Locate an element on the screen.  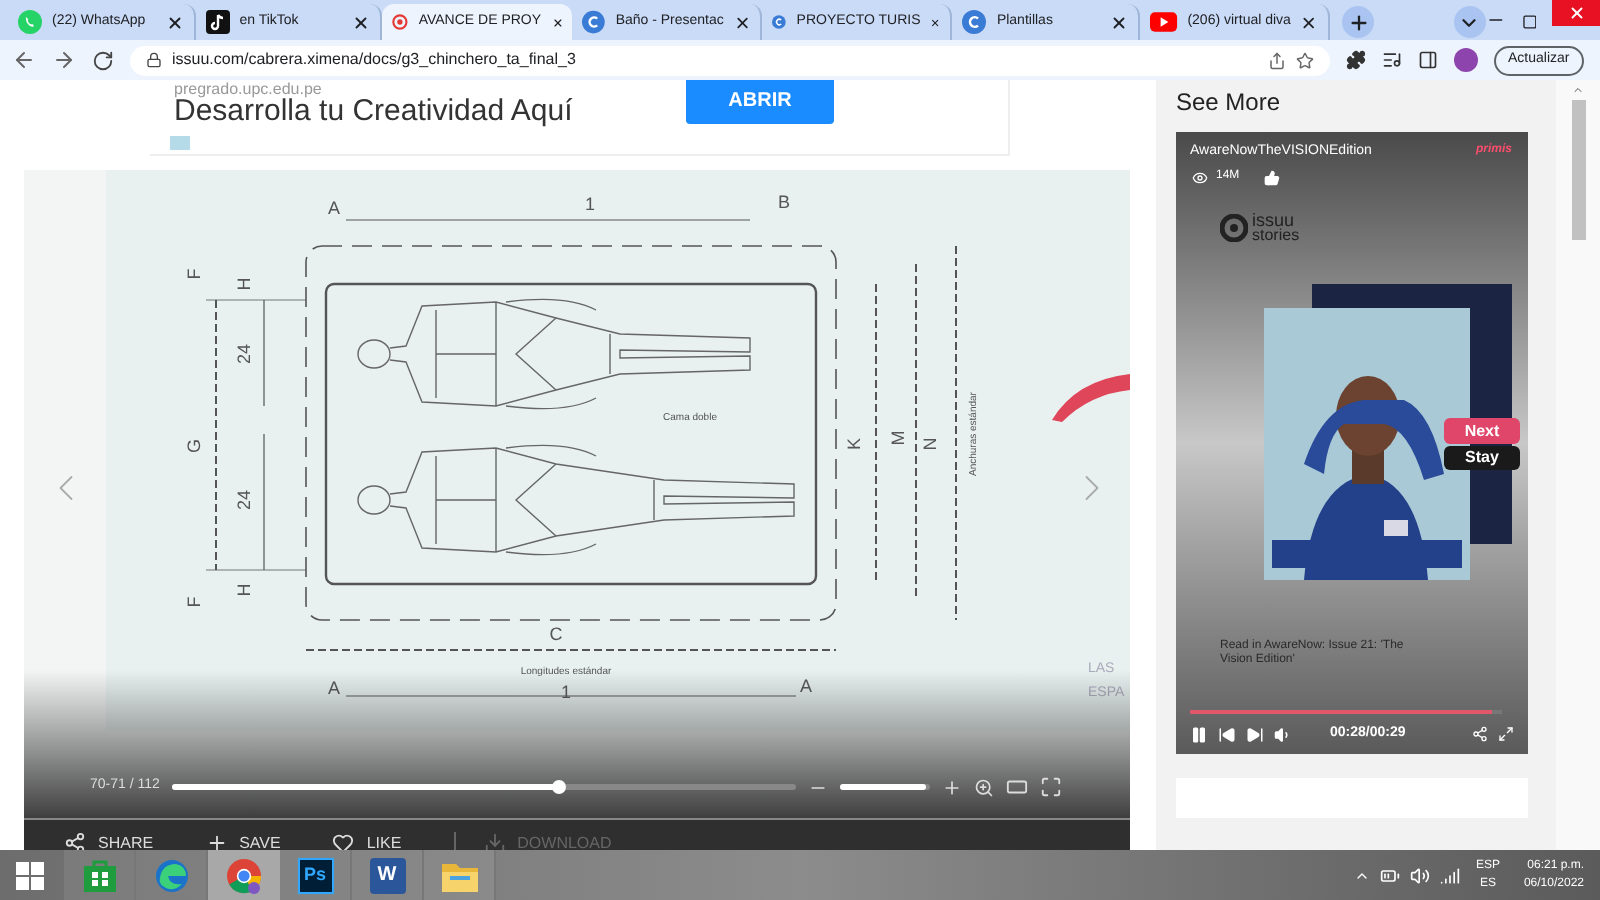
next-button: Next is located at coordinates (1482, 431).